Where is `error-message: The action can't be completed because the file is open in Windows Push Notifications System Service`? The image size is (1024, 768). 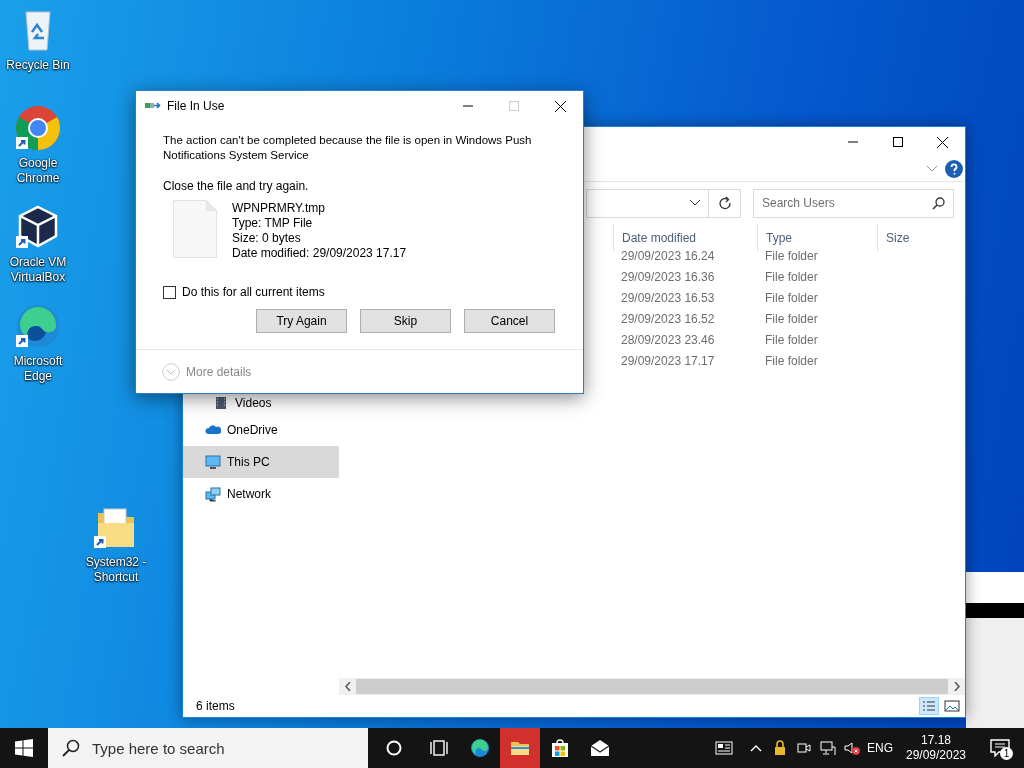 error-message: The action can't be completed because the file is open in Windows Push Notifications System Service is located at coordinates (348, 148).